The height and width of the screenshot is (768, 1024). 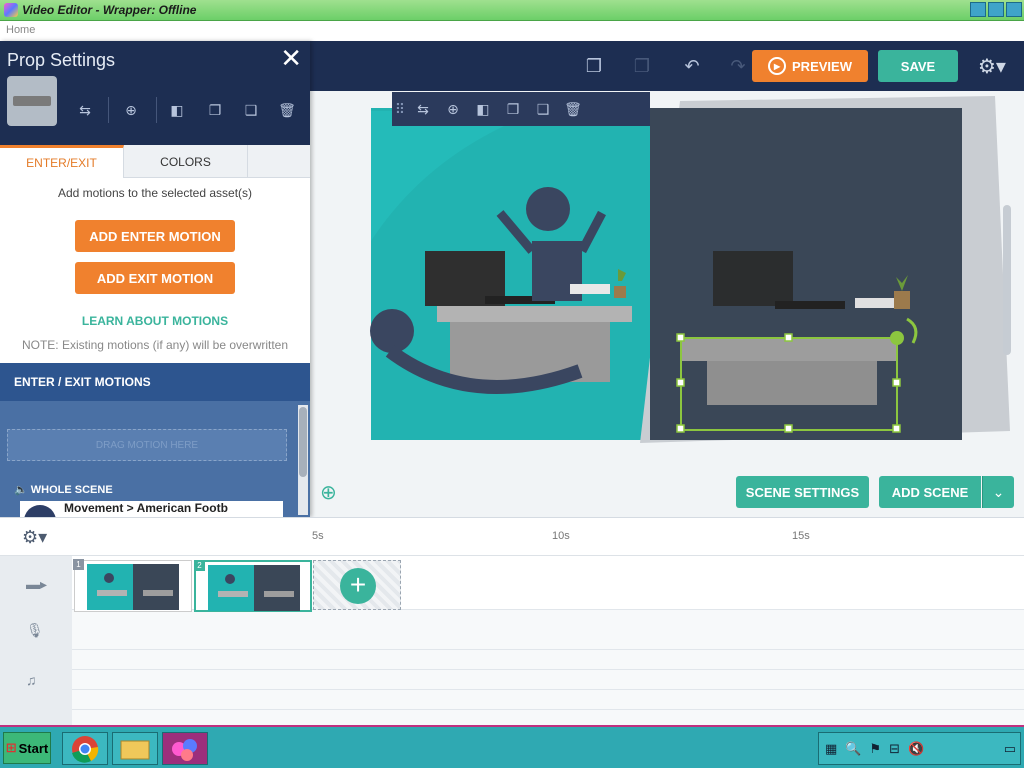 I want to click on wrapper-app-icon, so click(x=184, y=750).